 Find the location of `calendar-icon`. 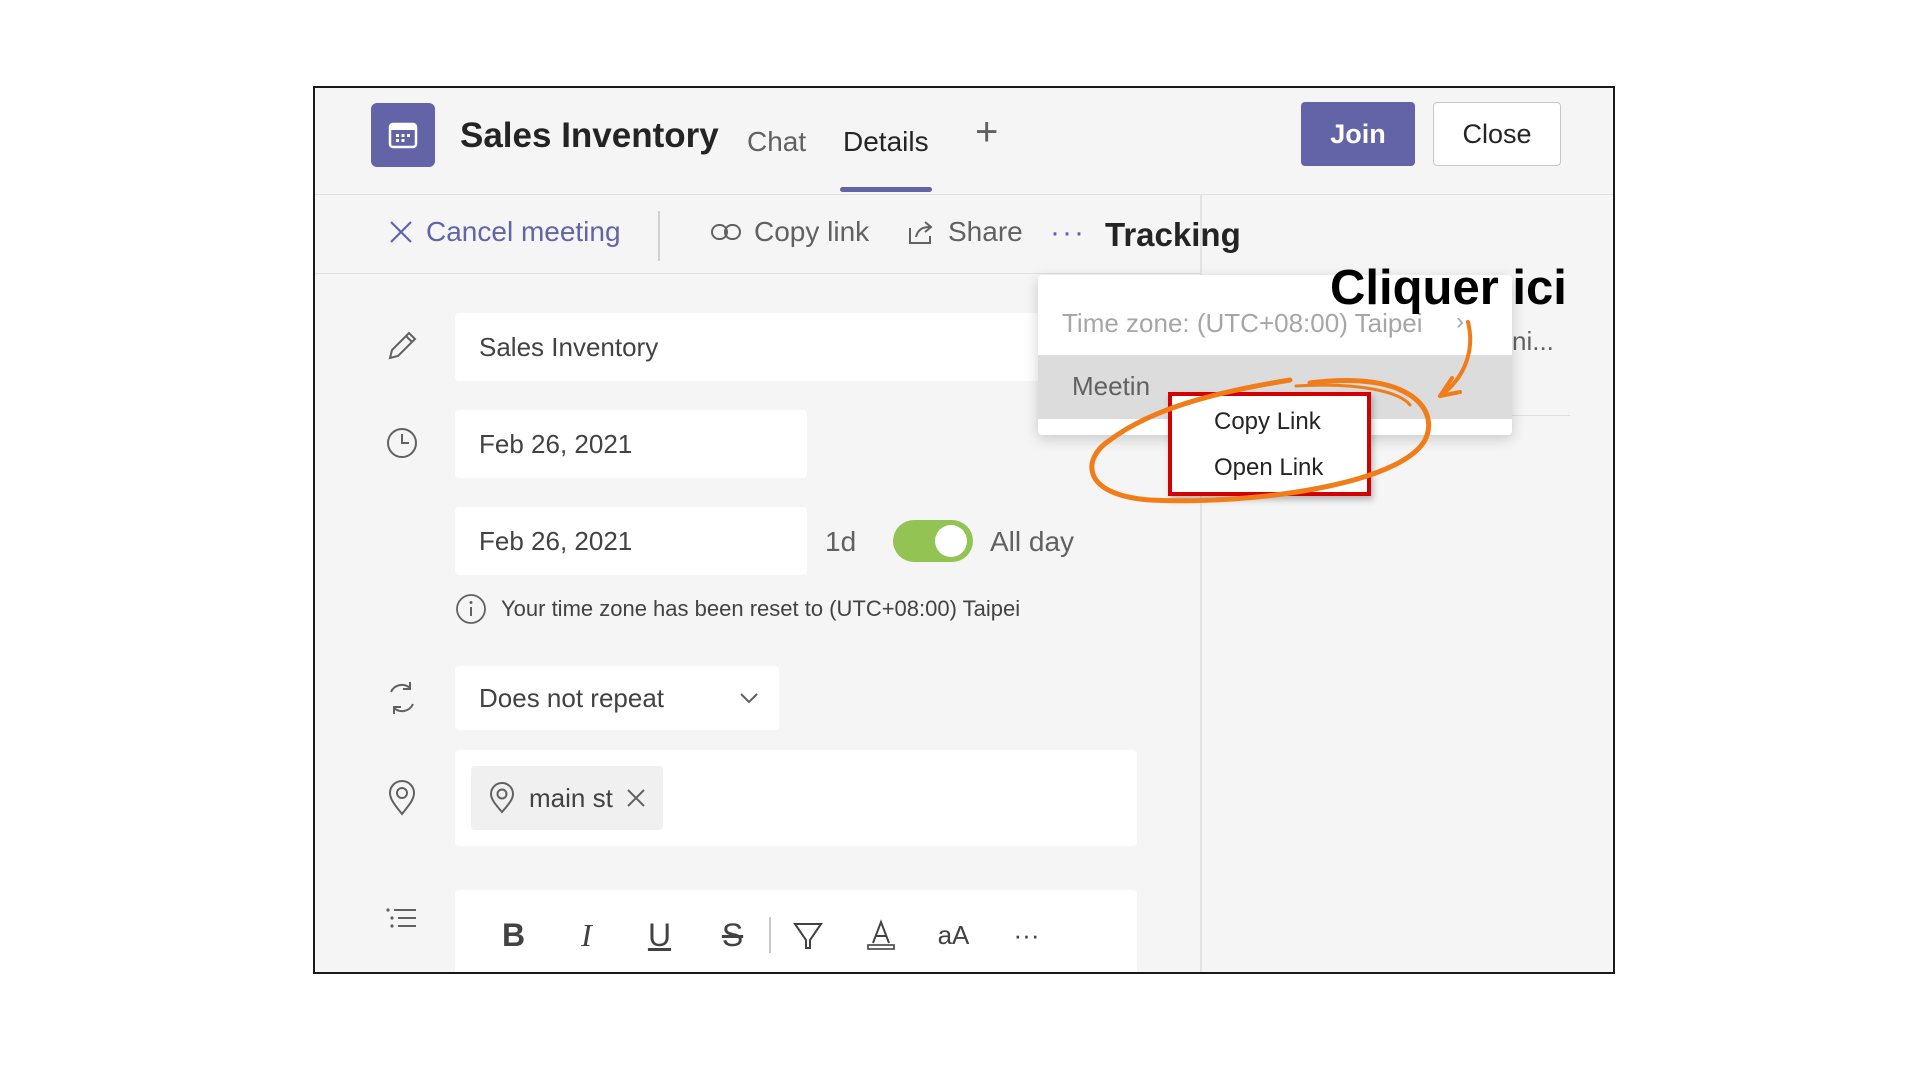

calendar-icon is located at coordinates (403, 135).